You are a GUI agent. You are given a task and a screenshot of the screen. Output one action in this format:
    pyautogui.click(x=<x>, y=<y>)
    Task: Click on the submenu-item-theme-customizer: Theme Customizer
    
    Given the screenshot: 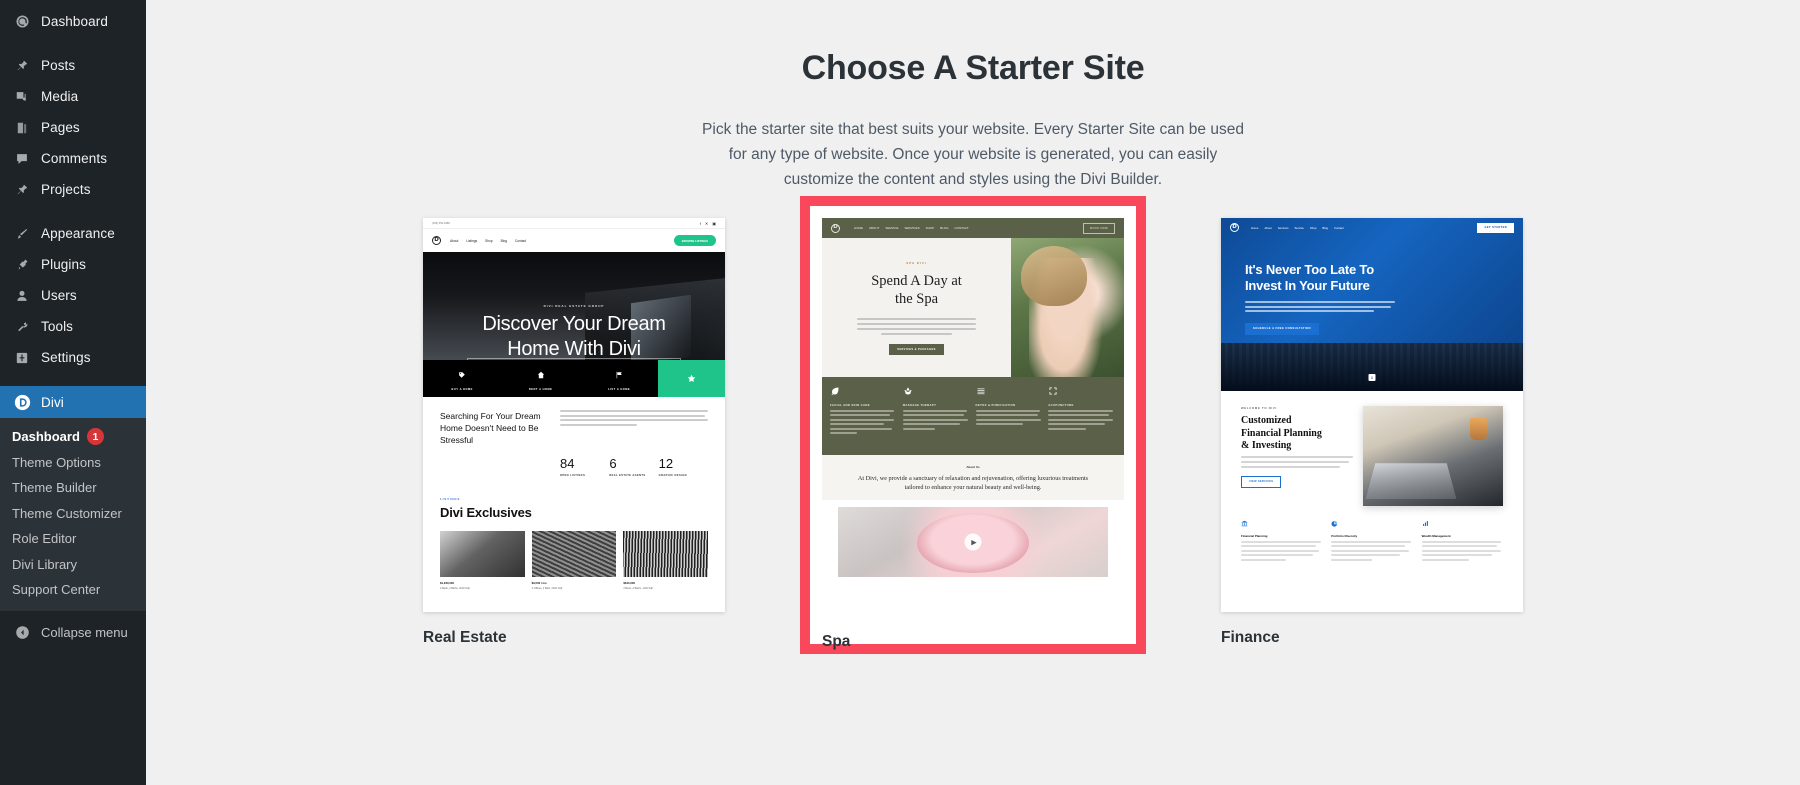 What is the action you would take?
    pyautogui.click(x=73, y=514)
    